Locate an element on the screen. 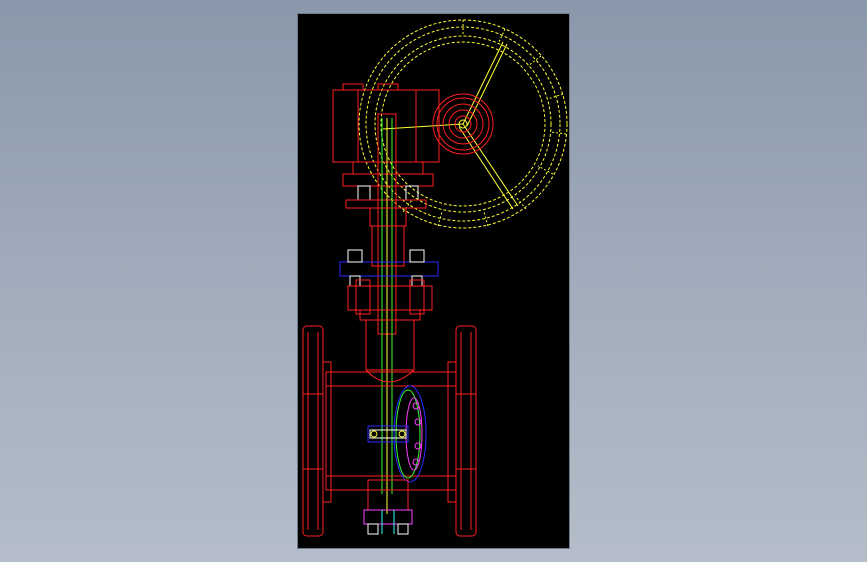 Image resolution: width=867 pixels, height=562 pixels. bonnet-flange is located at coordinates (390, 331).